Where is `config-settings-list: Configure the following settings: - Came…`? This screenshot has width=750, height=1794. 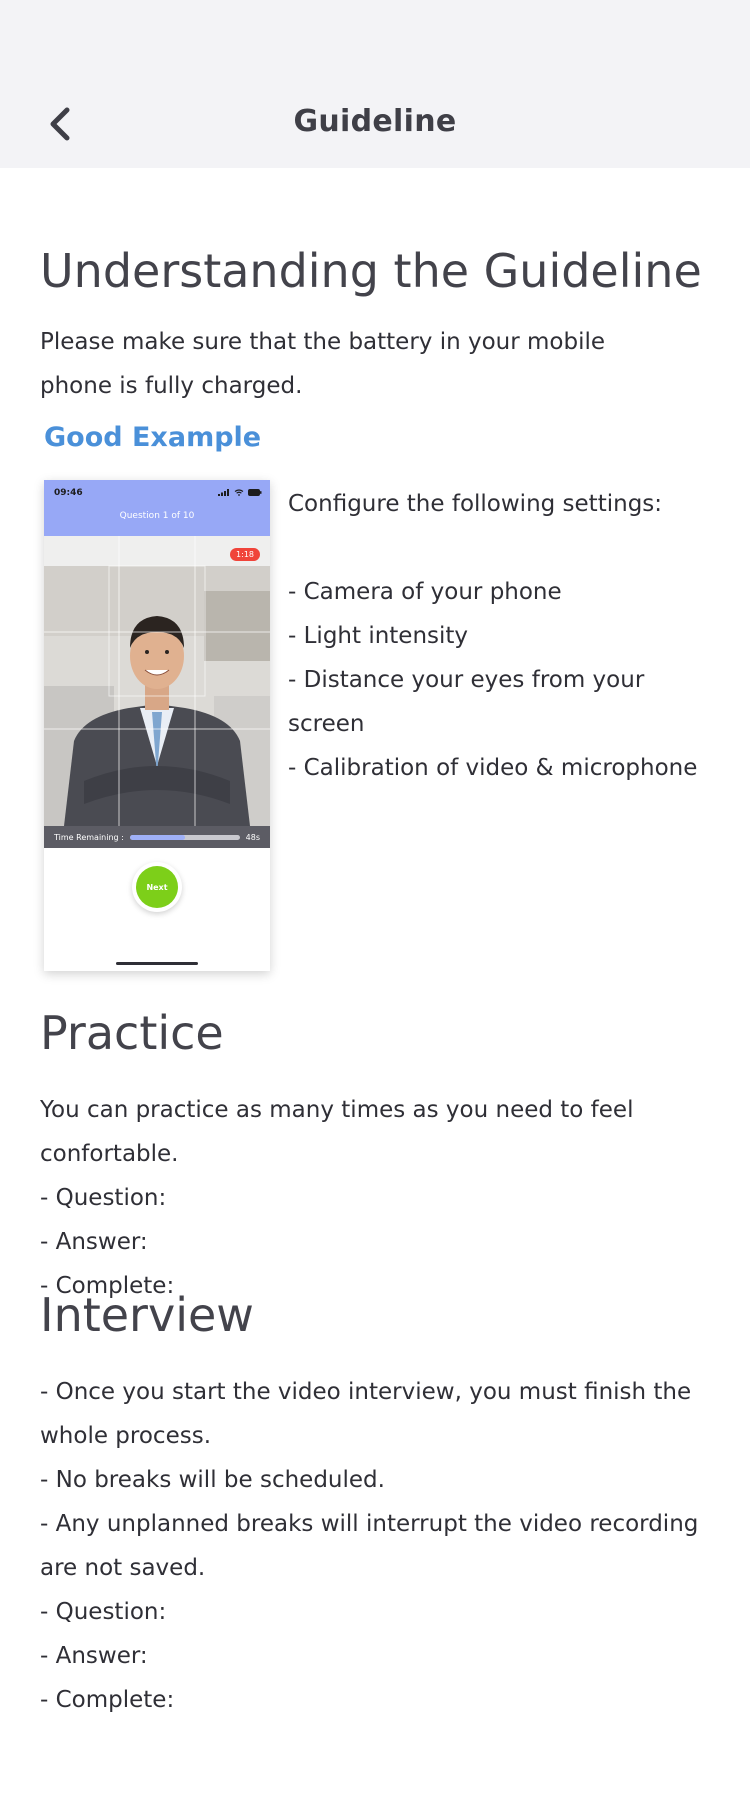
config-settings-list: Configure the following settings: - Came… is located at coordinates (508, 636).